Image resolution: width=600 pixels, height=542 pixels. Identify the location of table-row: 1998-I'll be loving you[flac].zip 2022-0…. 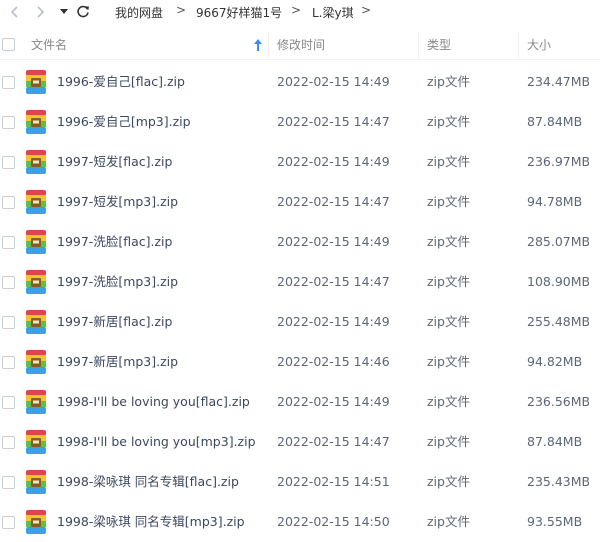
(300, 402).